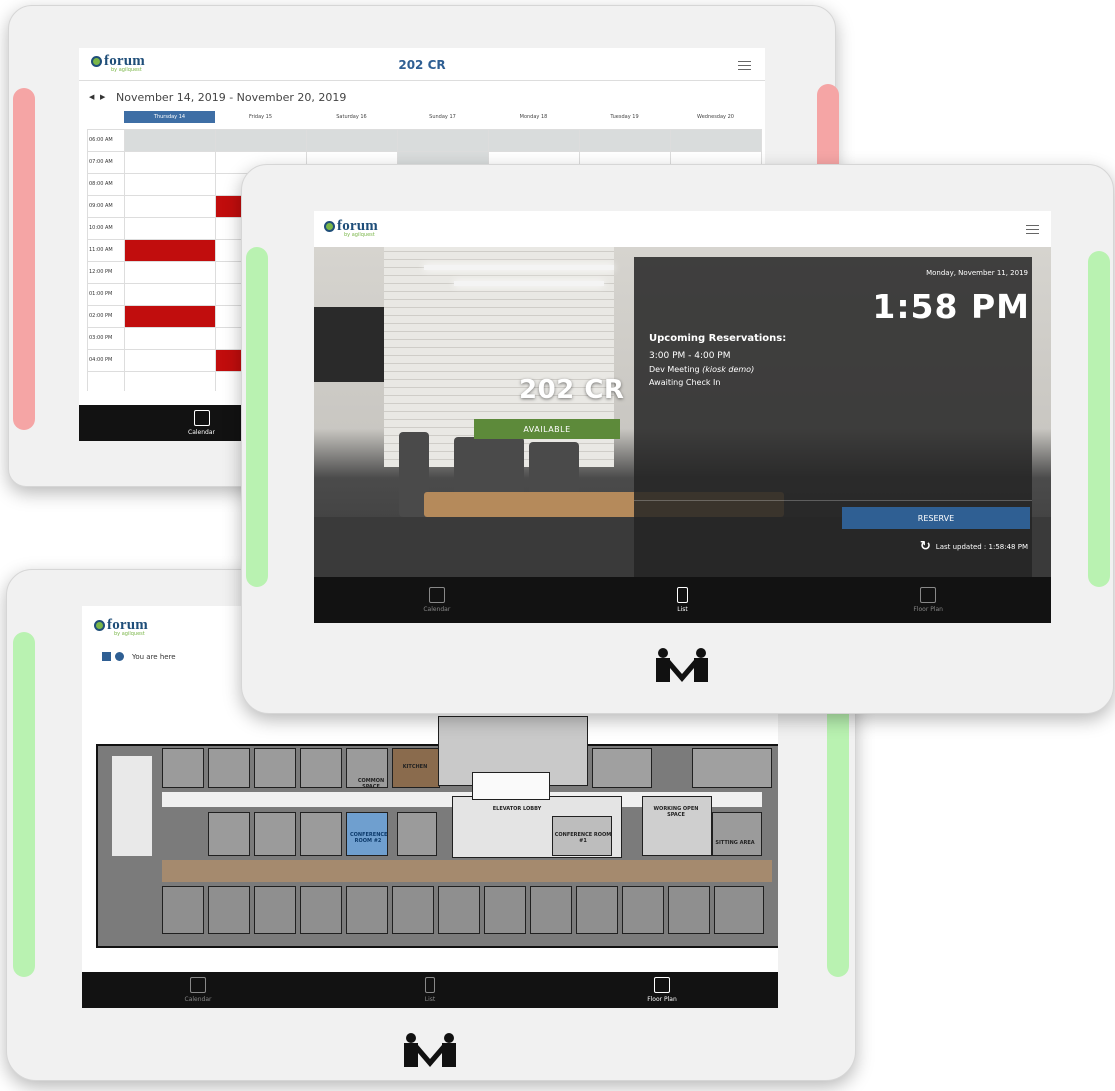  I want to click on floor-label-elevator-lobby: ELEVATOR LOBBY, so click(517, 809).